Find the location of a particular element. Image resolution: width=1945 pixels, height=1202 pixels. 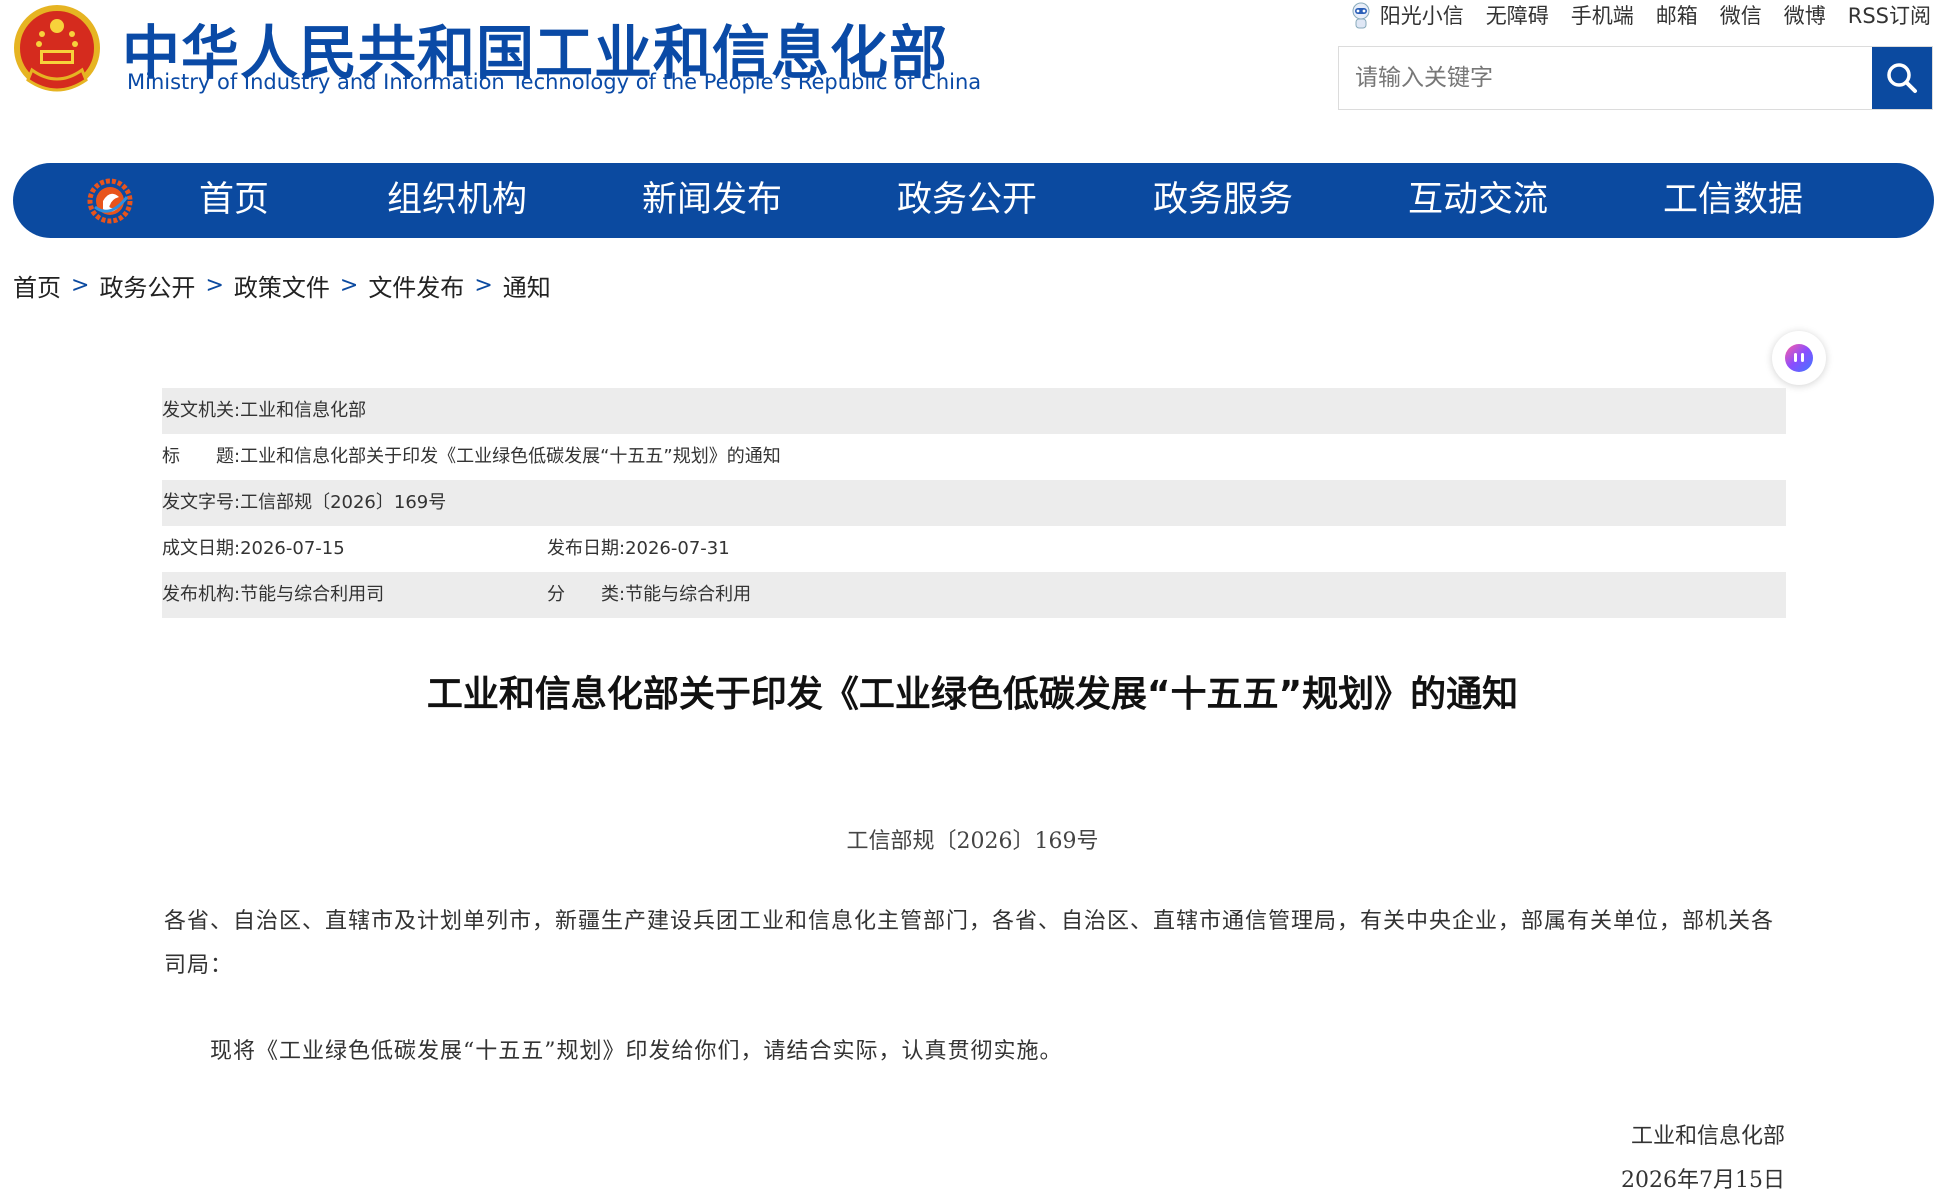

ai-assistant-button is located at coordinates (1799, 358).